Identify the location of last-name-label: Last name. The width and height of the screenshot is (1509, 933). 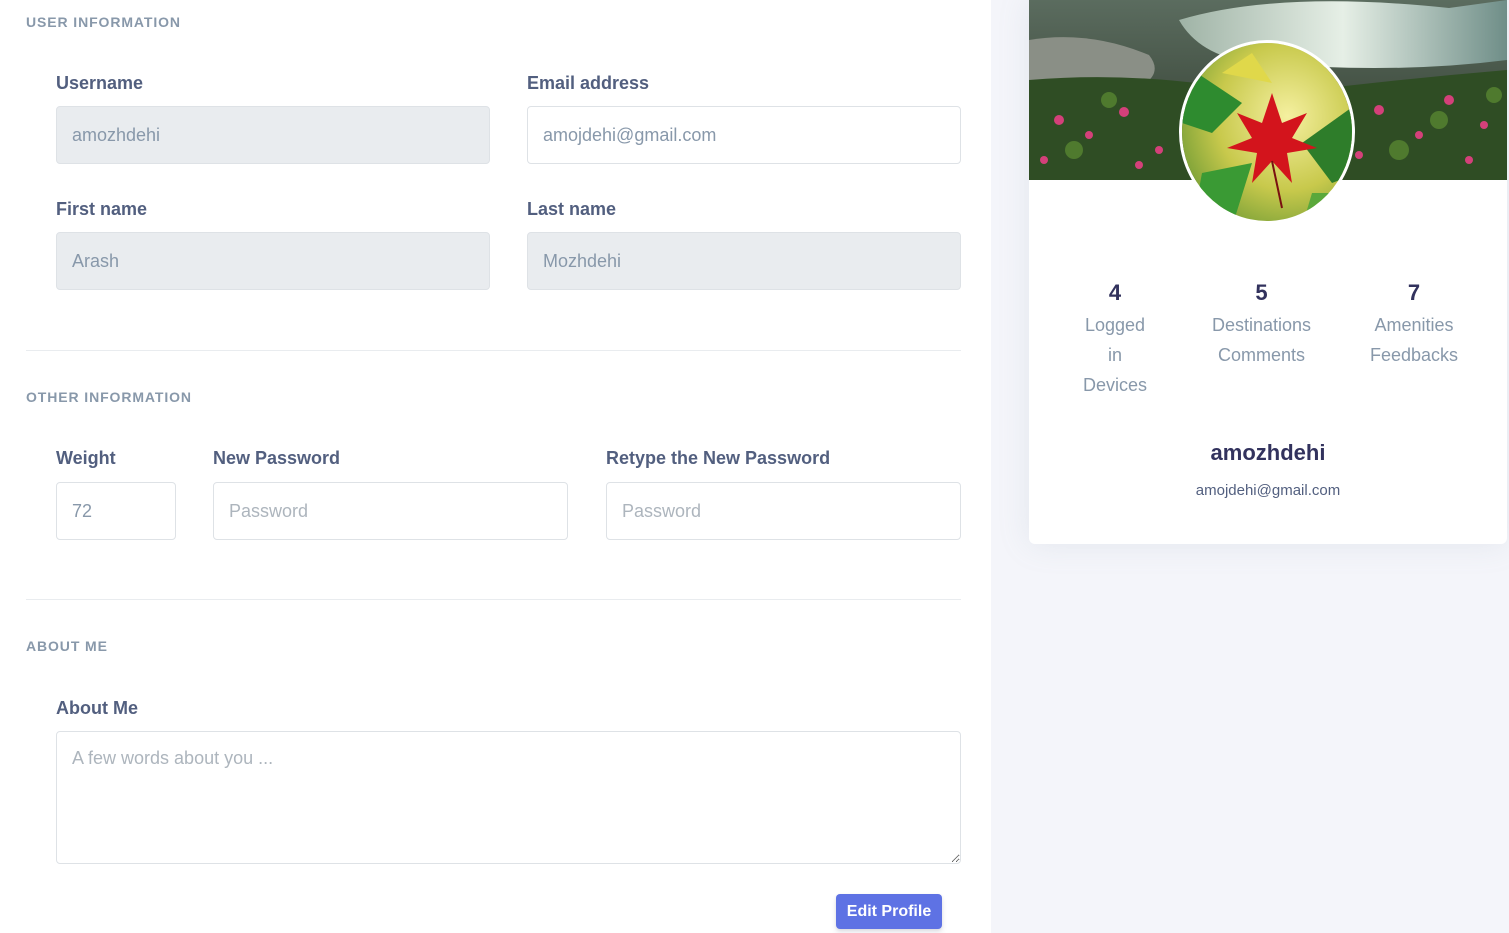
(572, 209).